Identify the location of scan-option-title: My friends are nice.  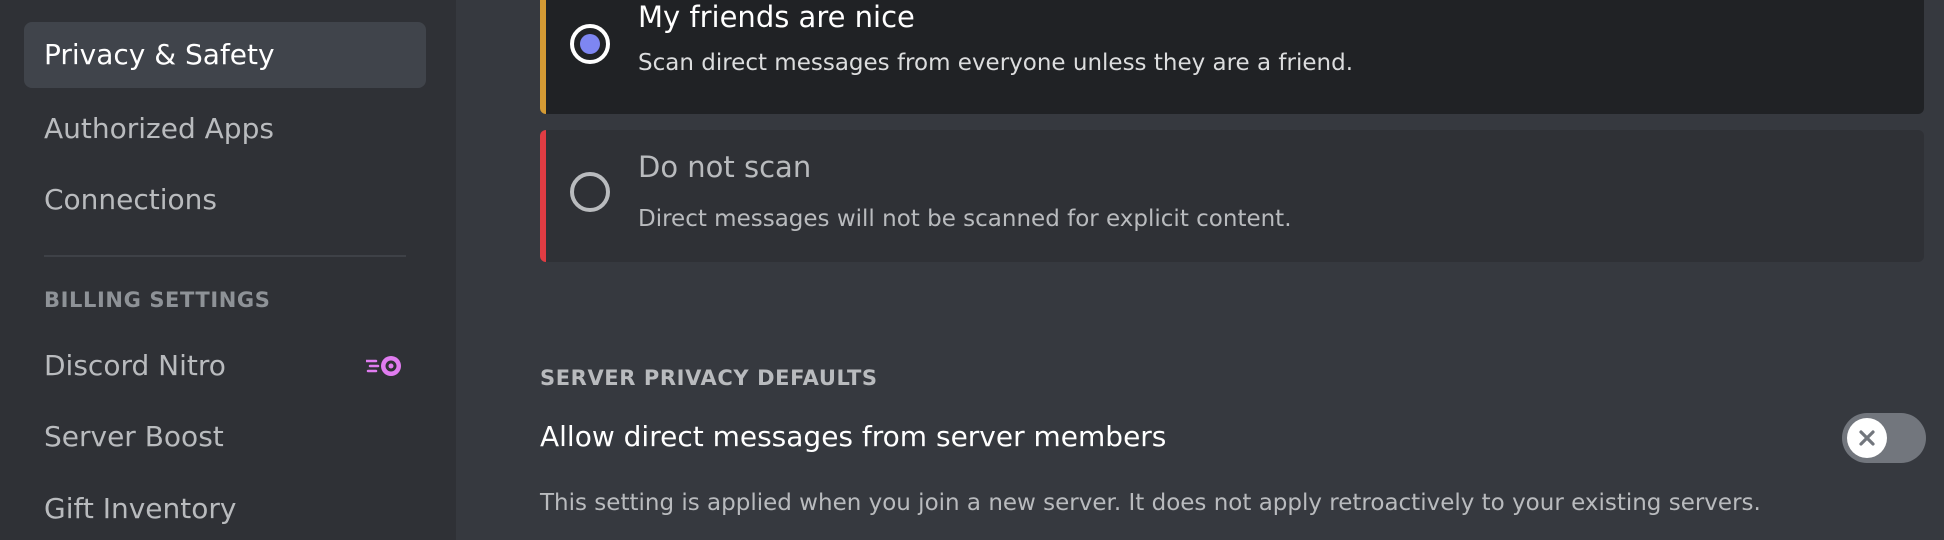
(776, 17).